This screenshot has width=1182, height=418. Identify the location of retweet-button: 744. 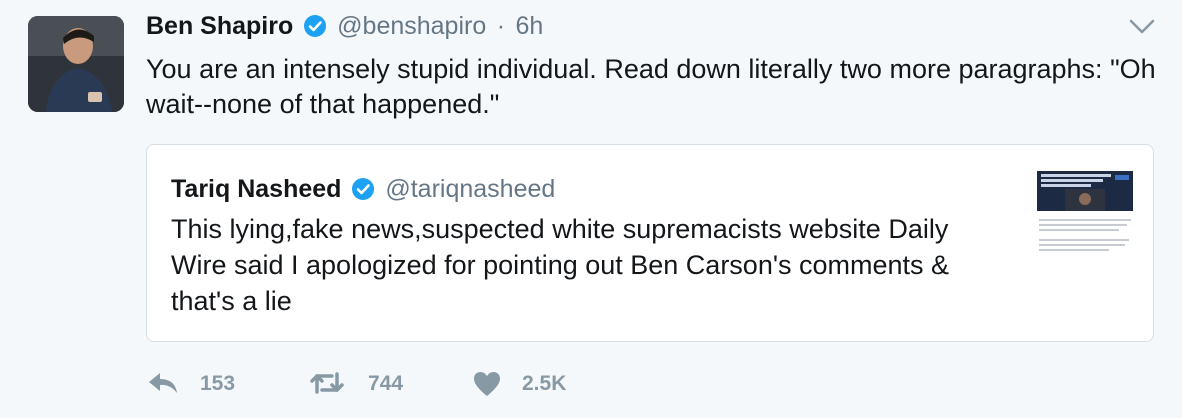
(363, 384).